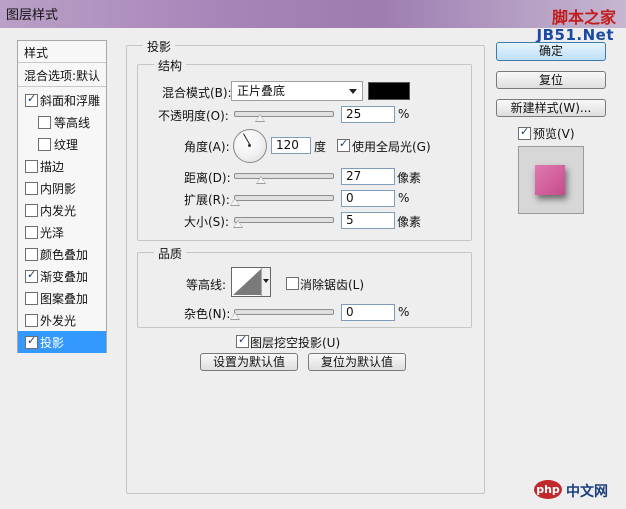 The height and width of the screenshot is (509, 626). I want to click on spread-input: 0, so click(368, 198).